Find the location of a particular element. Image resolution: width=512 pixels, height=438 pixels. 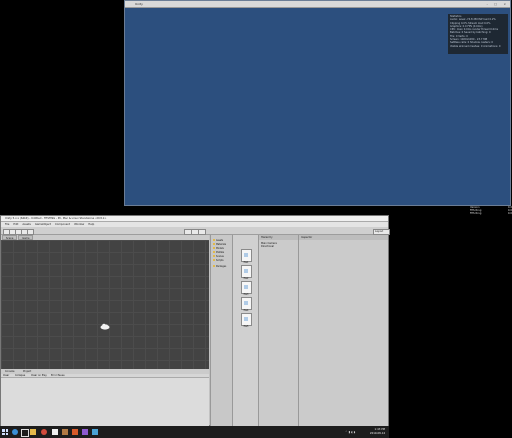

start-icon is located at coordinates (5, 432).